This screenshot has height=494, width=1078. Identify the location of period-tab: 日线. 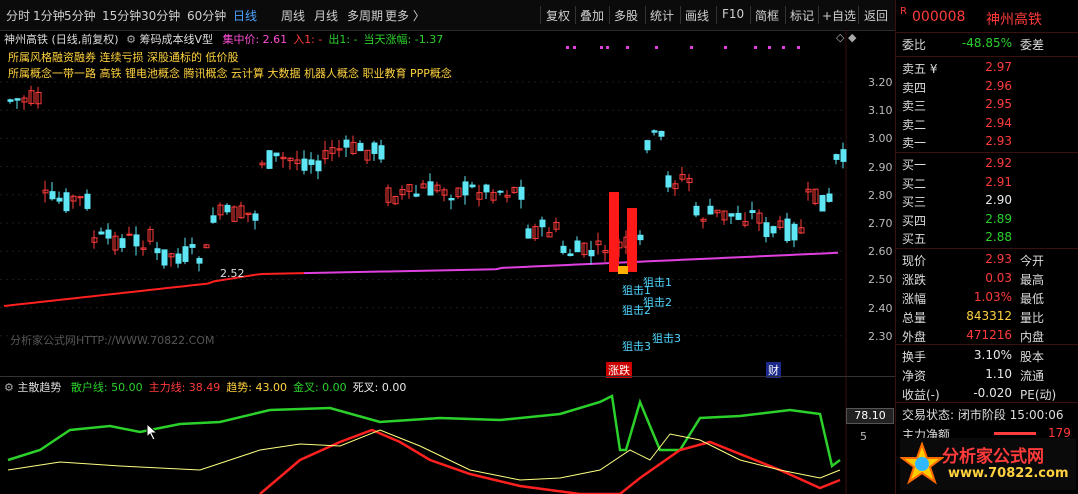
(245, 15).